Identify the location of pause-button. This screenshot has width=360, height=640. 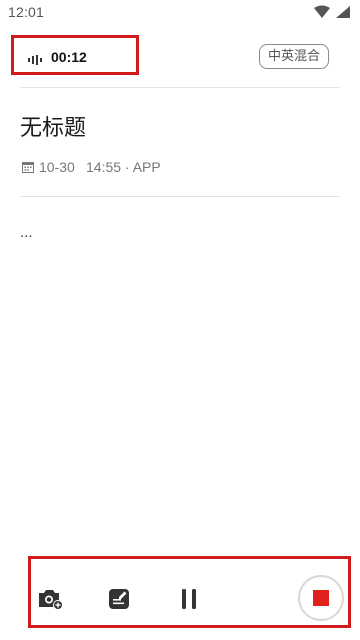
(189, 599).